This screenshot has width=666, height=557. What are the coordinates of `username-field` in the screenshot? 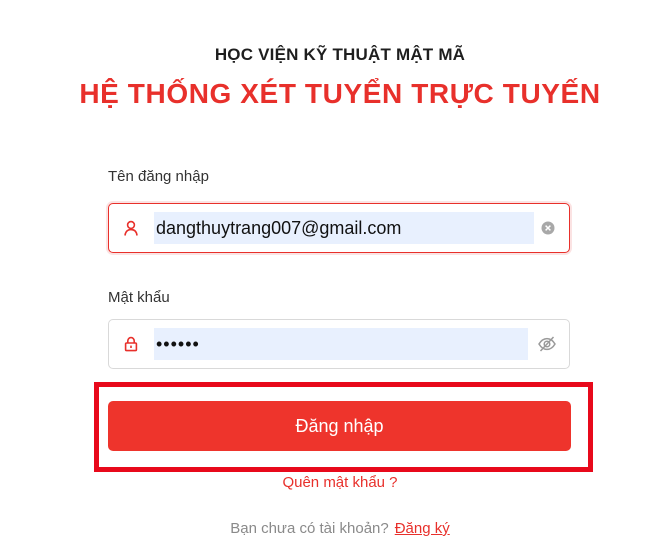 It's located at (339, 228).